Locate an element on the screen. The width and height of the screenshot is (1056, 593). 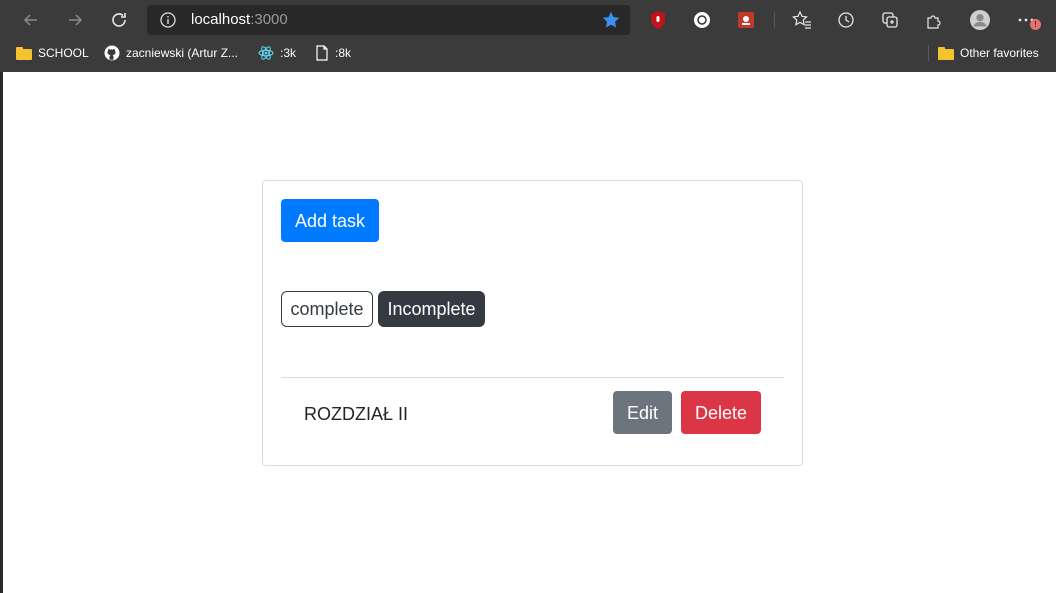
browser-toolbar: localhost:3000 ! is located at coordinates (528, 20).